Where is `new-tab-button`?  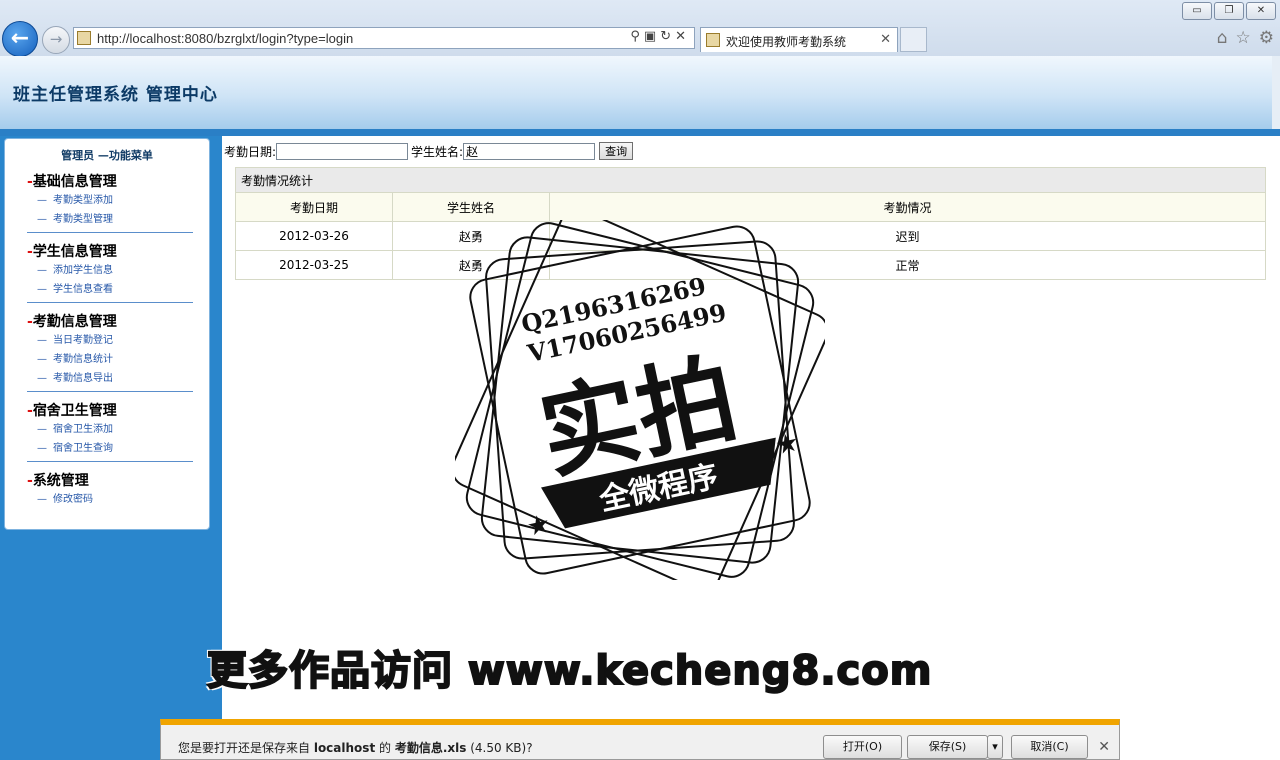 new-tab-button is located at coordinates (913, 39).